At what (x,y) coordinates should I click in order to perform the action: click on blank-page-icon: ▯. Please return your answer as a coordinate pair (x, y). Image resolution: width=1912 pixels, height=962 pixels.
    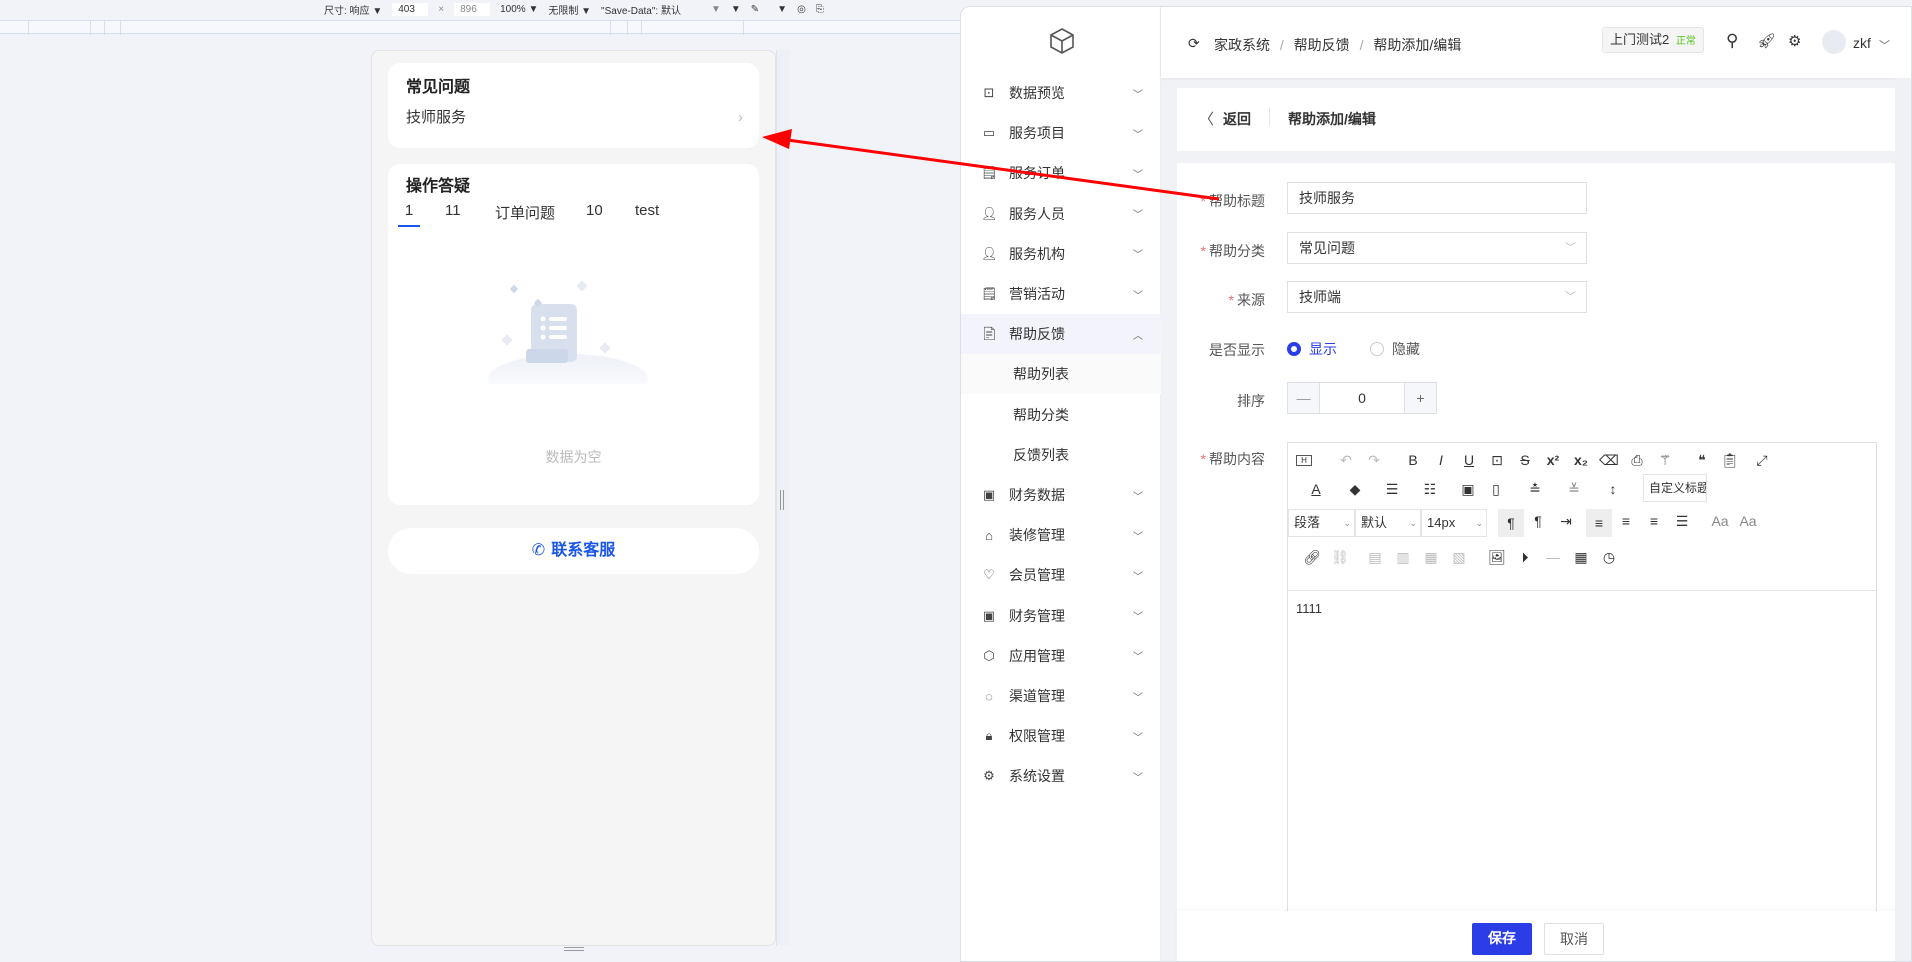
    Looking at the image, I should click on (1496, 489).